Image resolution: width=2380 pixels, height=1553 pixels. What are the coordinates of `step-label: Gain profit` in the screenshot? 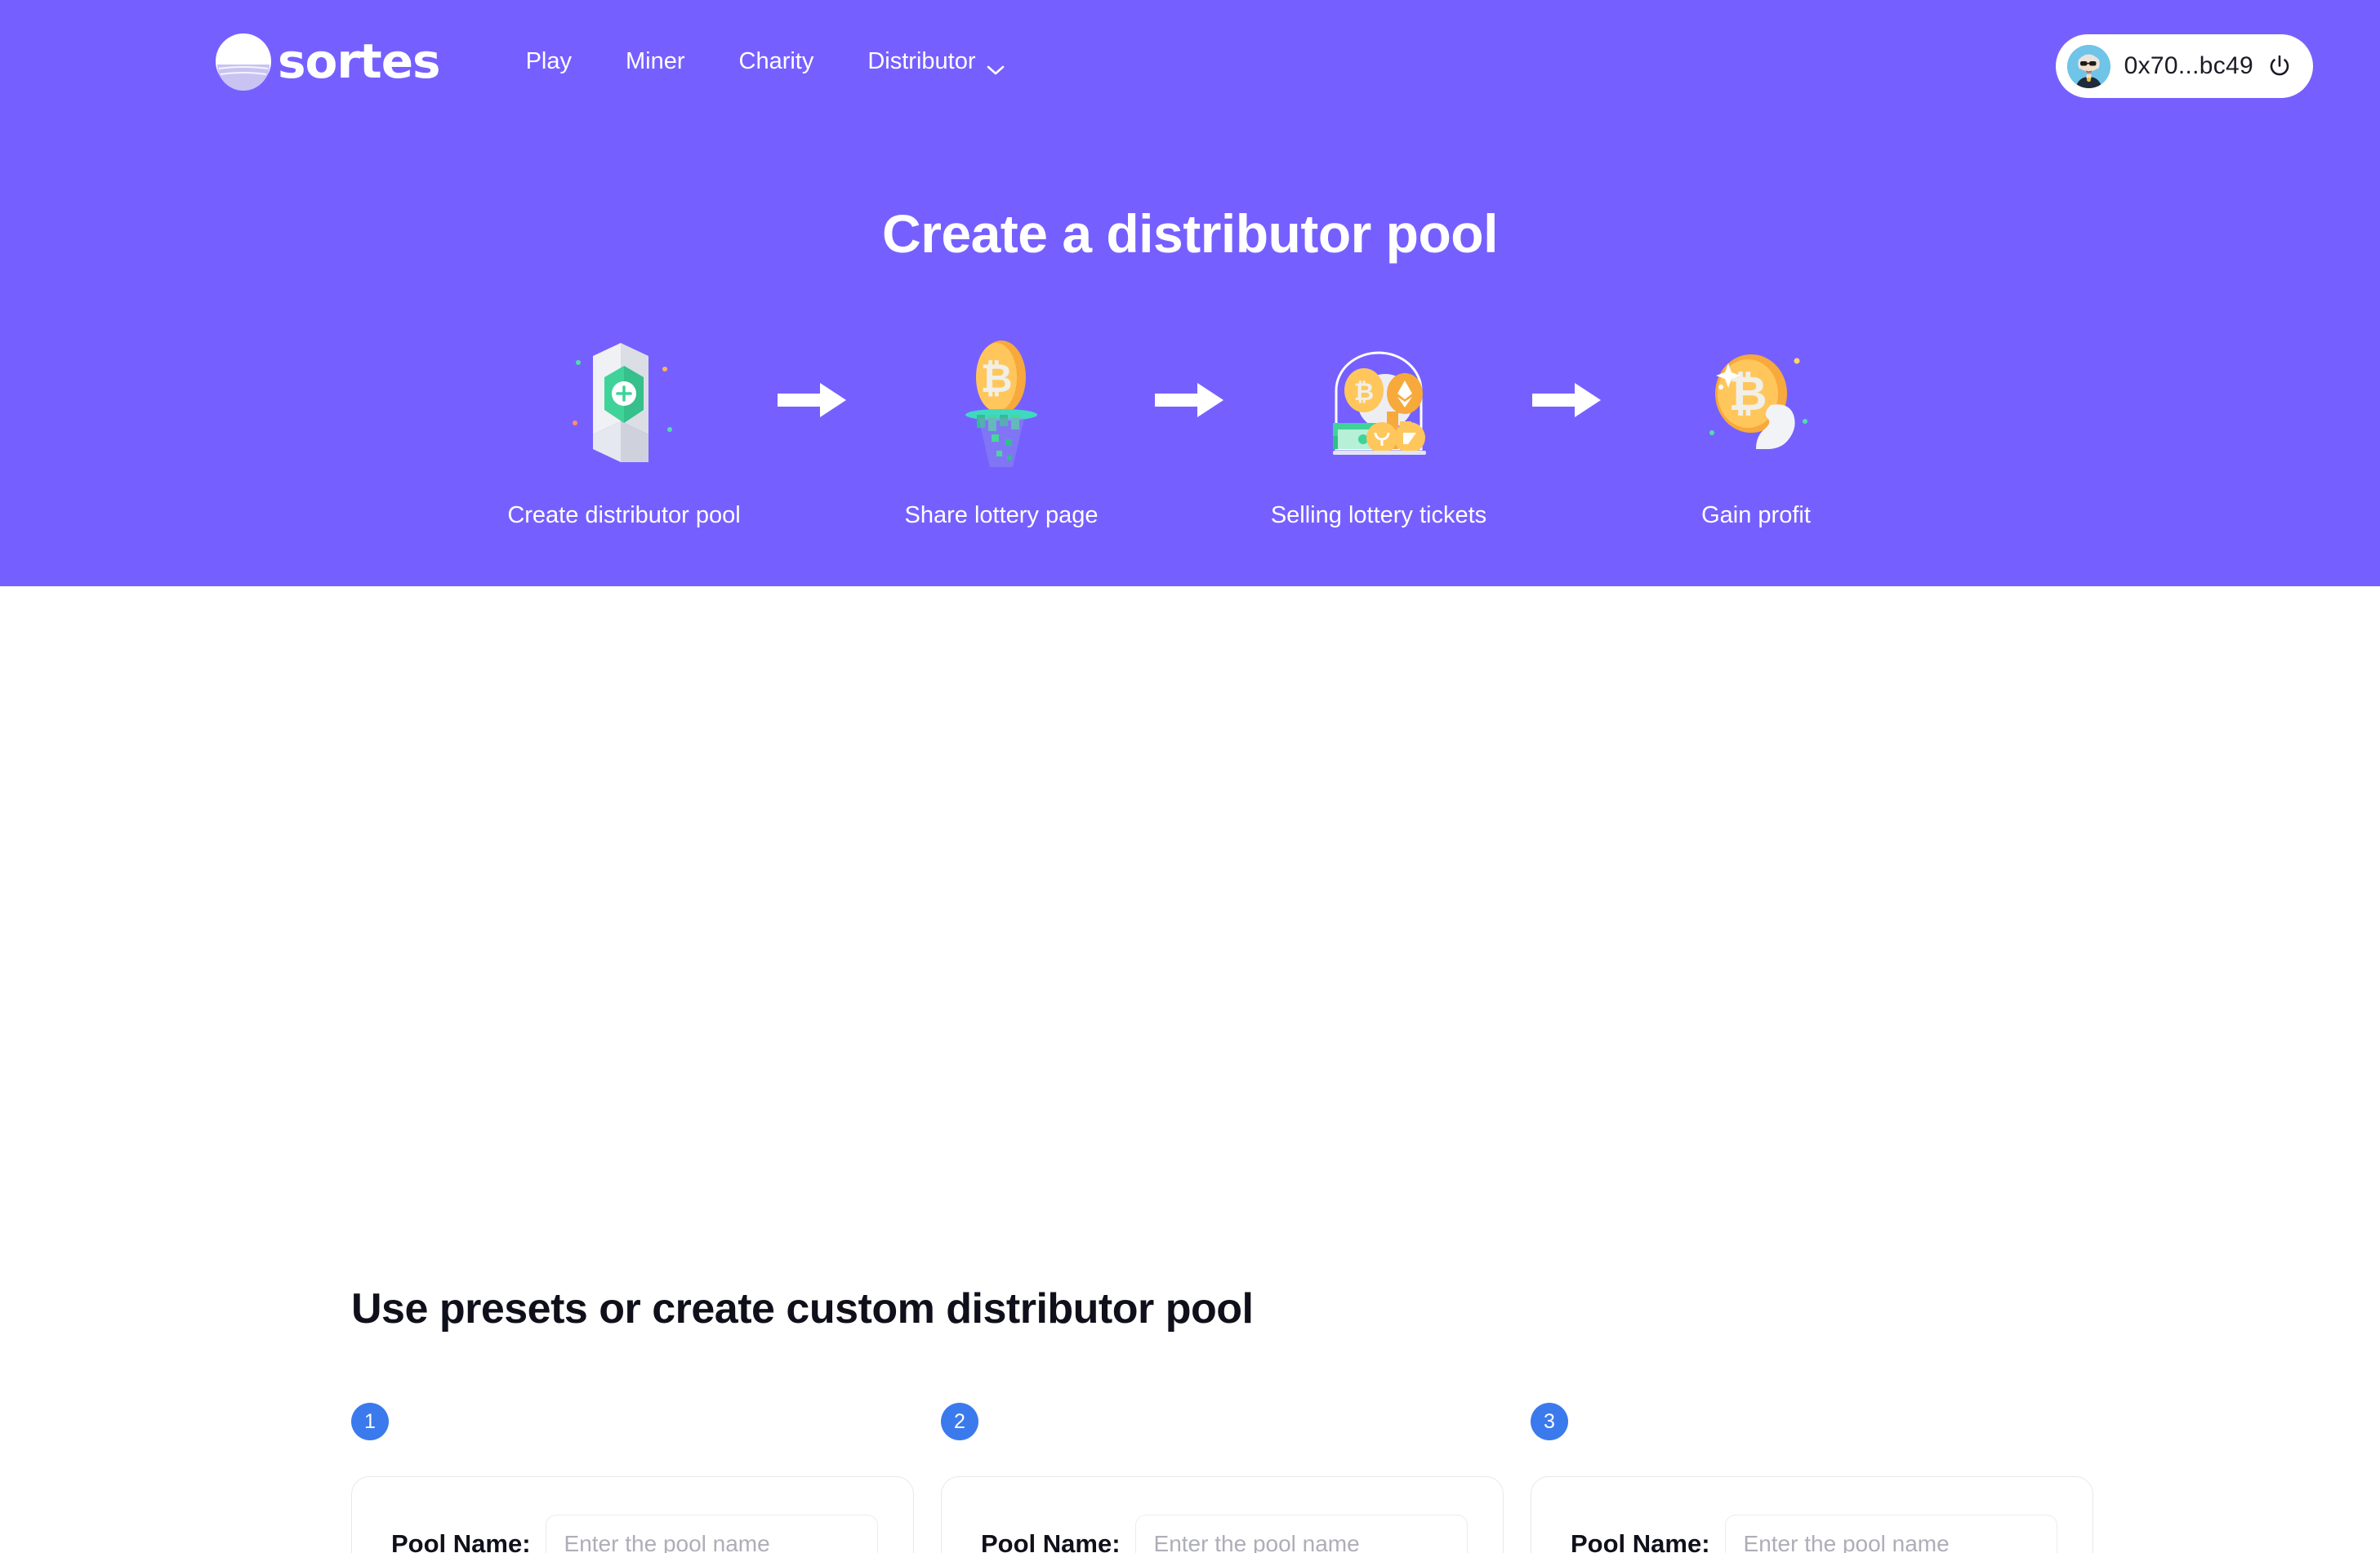 It's located at (1756, 515).